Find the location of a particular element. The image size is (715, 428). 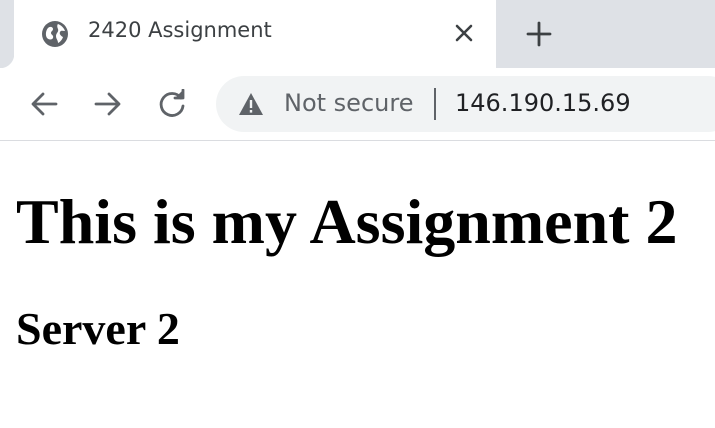

warning-triangle-icon is located at coordinates (251, 104).